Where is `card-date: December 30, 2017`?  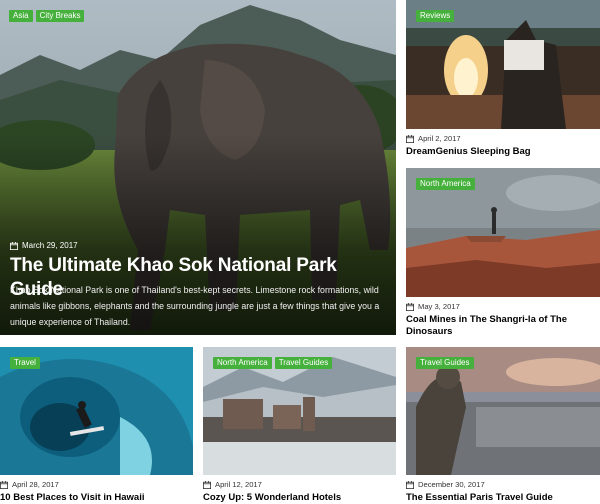
card-date: December 30, 2017 is located at coordinates (451, 484).